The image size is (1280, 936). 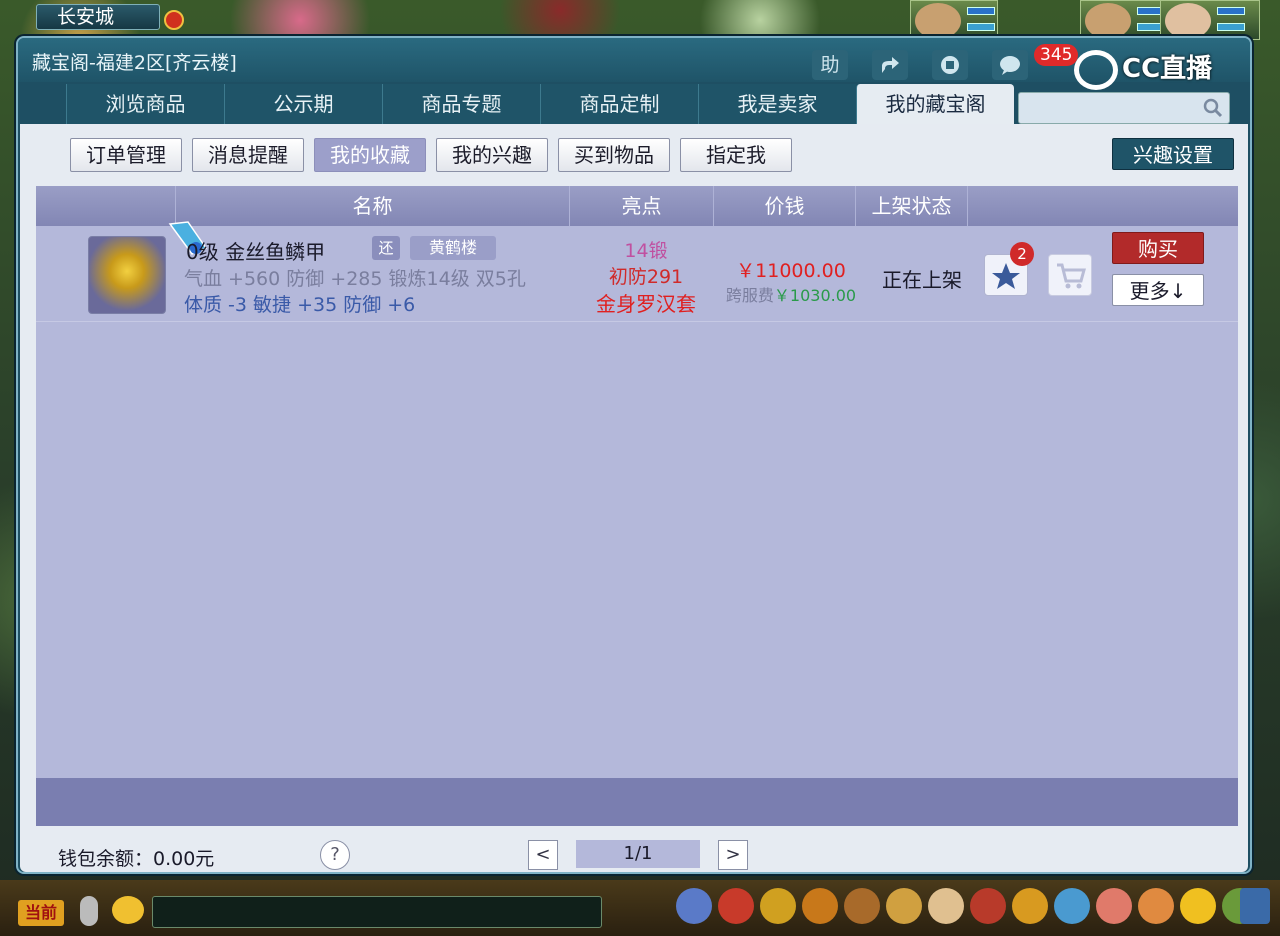 I want to click on subtab-orders: 订单管理, so click(x=126, y=155).